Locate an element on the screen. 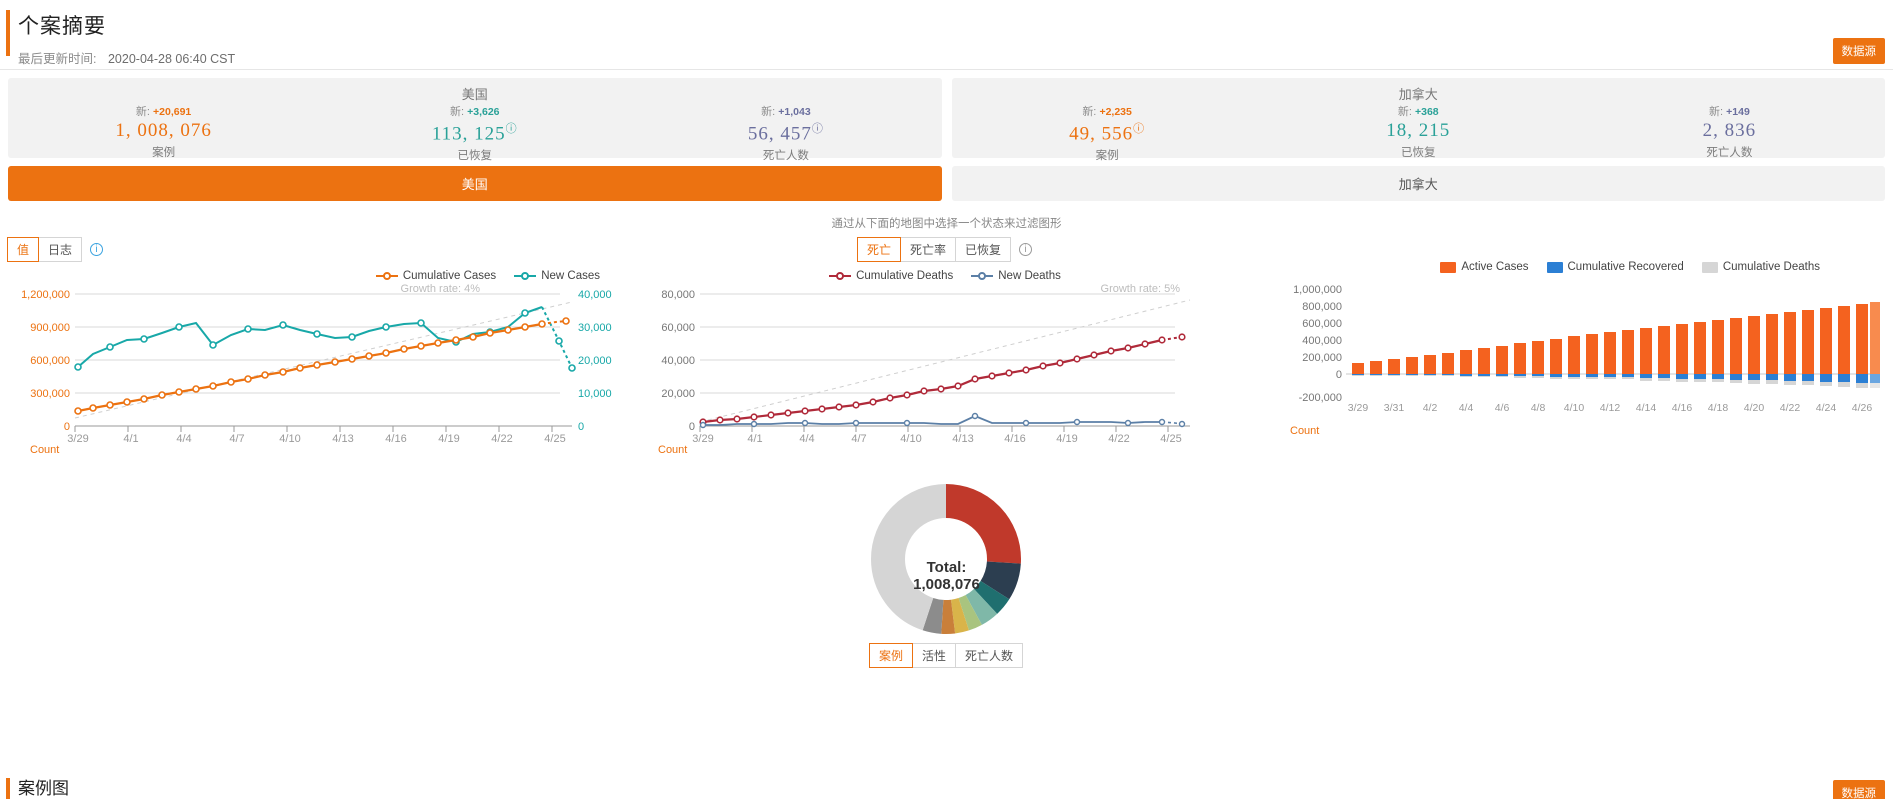  new-delta: +1,043 is located at coordinates (794, 112).